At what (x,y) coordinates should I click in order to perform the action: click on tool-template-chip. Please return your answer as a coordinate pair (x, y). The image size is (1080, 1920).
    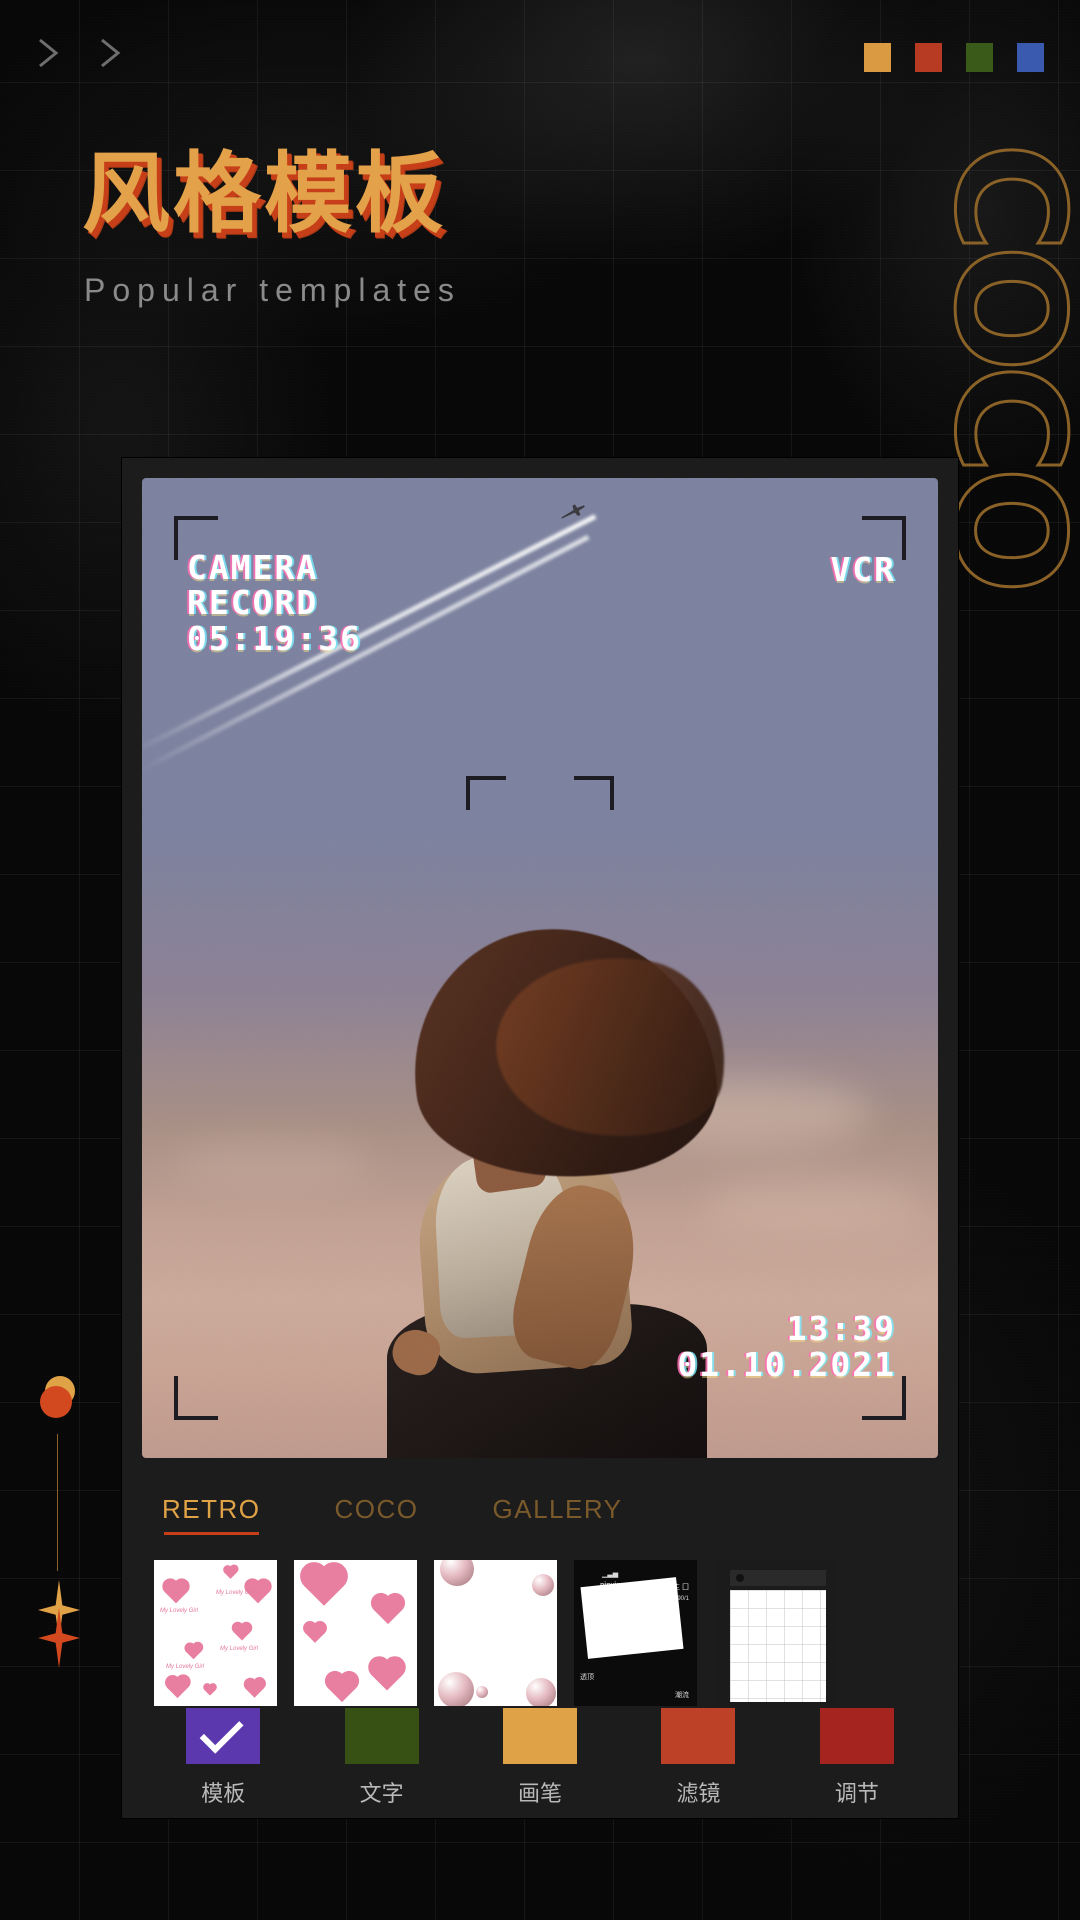
    Looking at the image, I should click on (223, 1736).